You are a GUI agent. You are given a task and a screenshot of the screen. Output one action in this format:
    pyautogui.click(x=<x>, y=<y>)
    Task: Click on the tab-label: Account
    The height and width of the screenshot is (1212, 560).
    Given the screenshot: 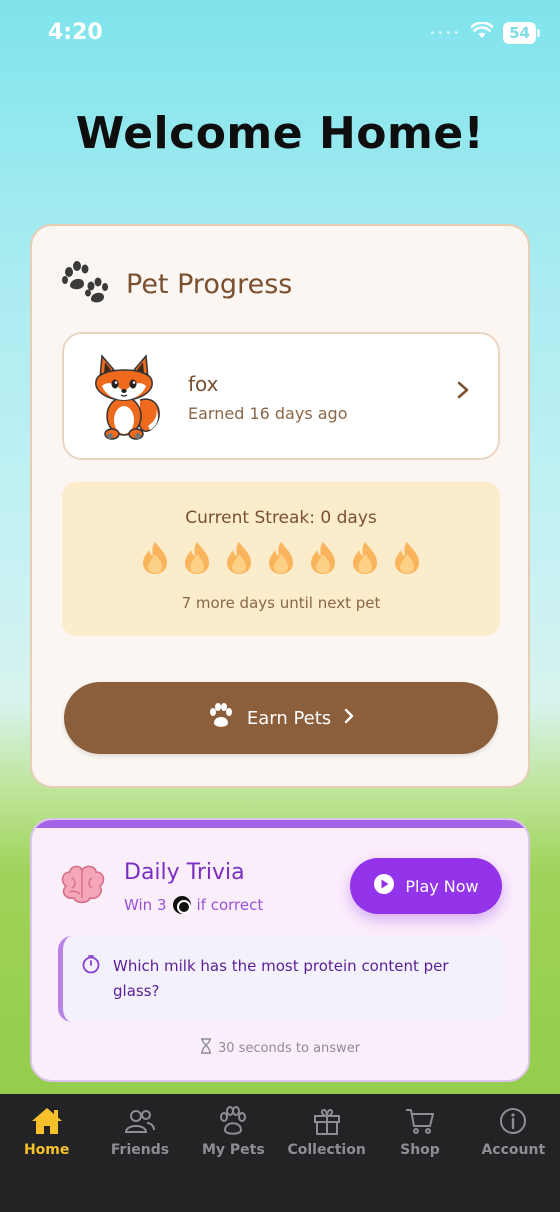 What is the action you would take?
    pyautogui.click(x=513, y=1150)
    